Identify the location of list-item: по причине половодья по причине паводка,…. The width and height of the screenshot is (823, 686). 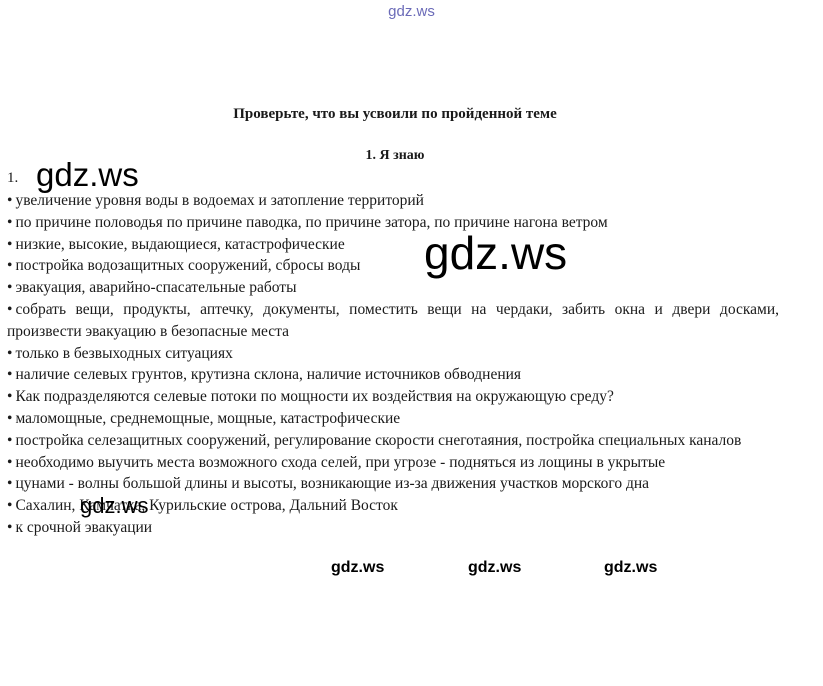
(393, 223).